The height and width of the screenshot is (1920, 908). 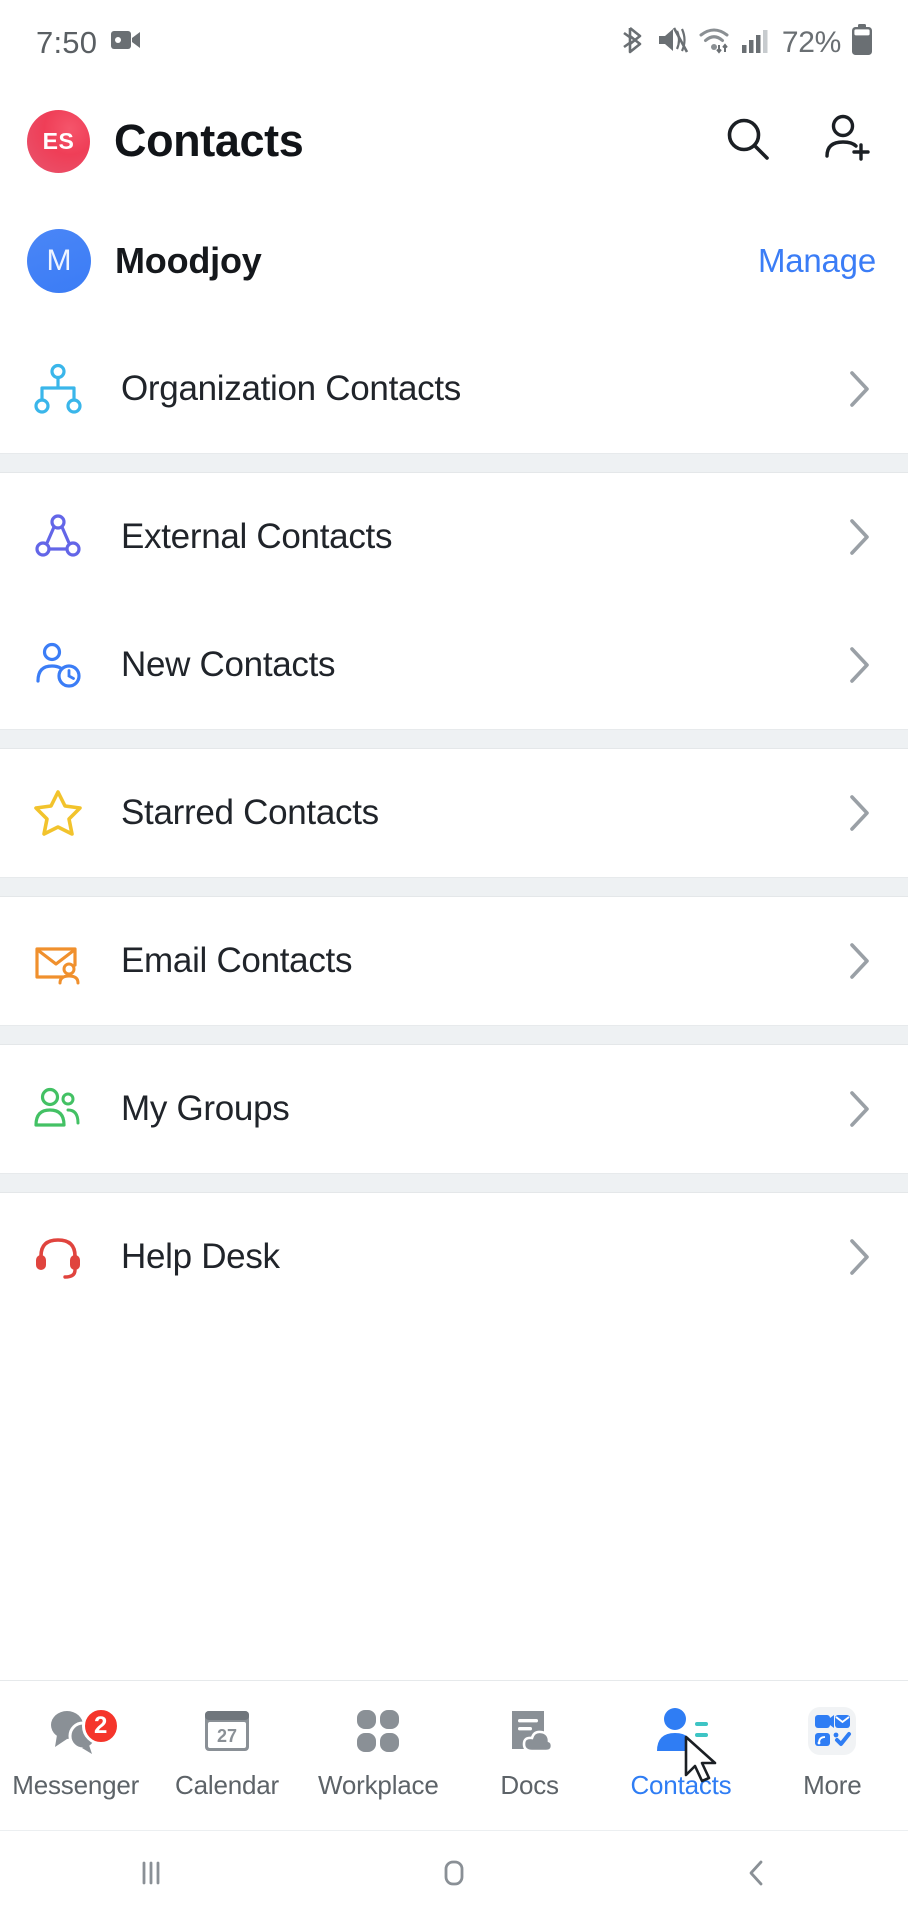 I want to click on list-item-organization-contacts: Organization Contacts, so click(x=454, y=389).